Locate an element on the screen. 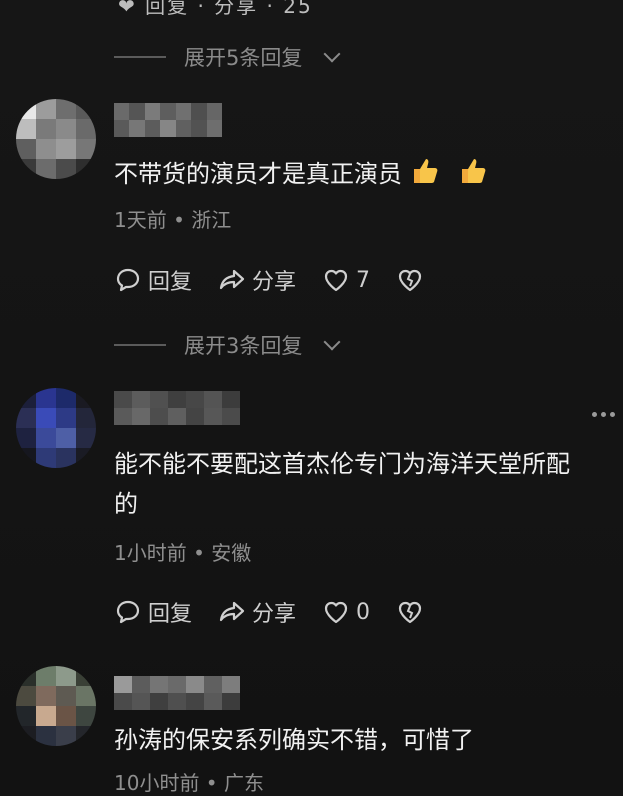  comment-line-2: 的 is located at coordinates (126, 504).